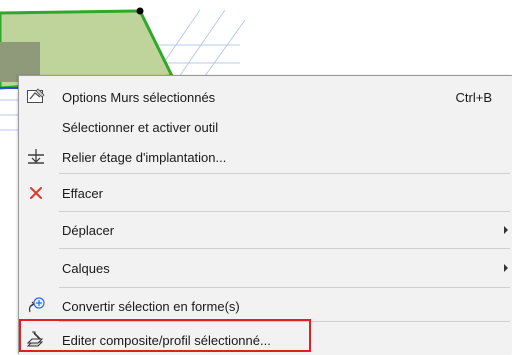  What do you see at coordinates (36, 306) in the screenshot?
I see `convert-shape-icon` at bounding box center [36, 306].